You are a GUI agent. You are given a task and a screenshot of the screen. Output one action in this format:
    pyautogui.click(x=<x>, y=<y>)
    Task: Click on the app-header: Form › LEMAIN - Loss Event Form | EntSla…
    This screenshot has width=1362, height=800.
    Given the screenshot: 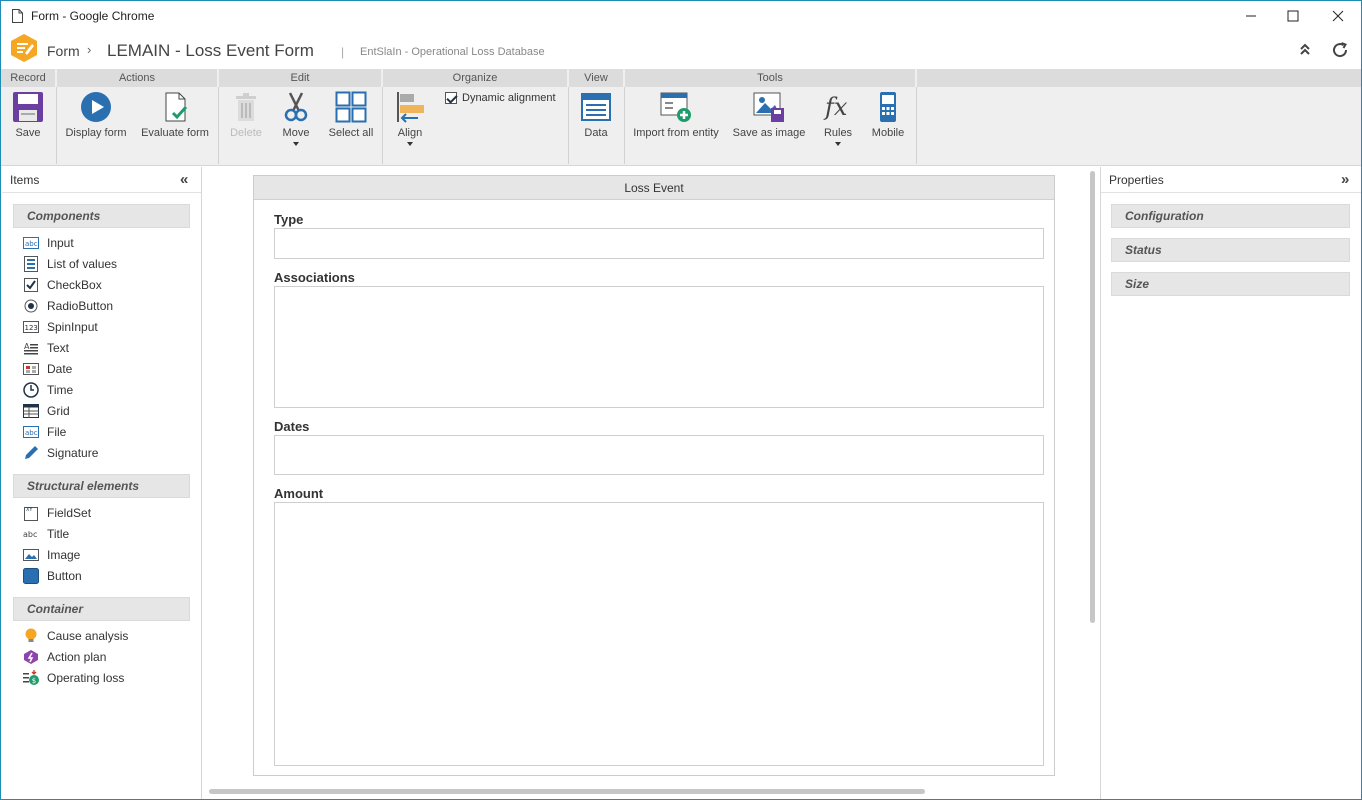 What is the action you would take?
    pyautogui.click(x=681, y=50)
    